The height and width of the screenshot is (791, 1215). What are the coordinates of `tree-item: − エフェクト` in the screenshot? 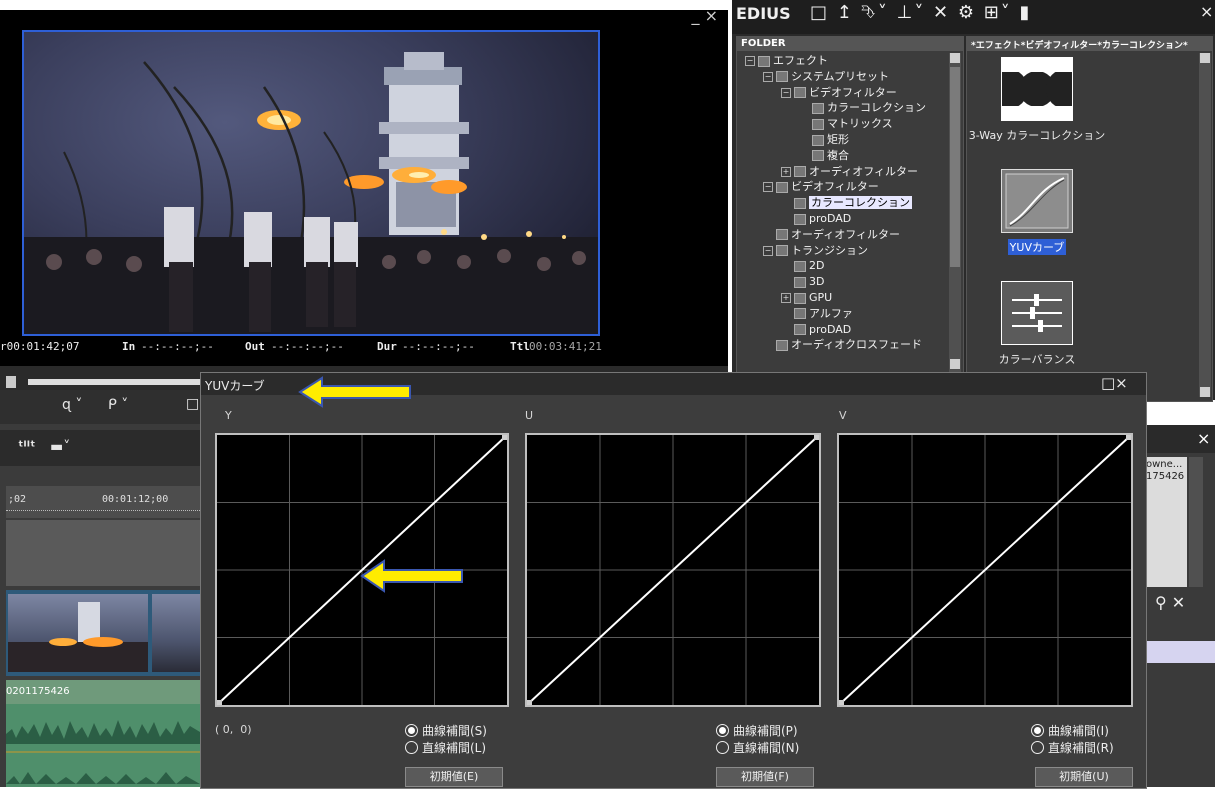 It's located at (786, 61).